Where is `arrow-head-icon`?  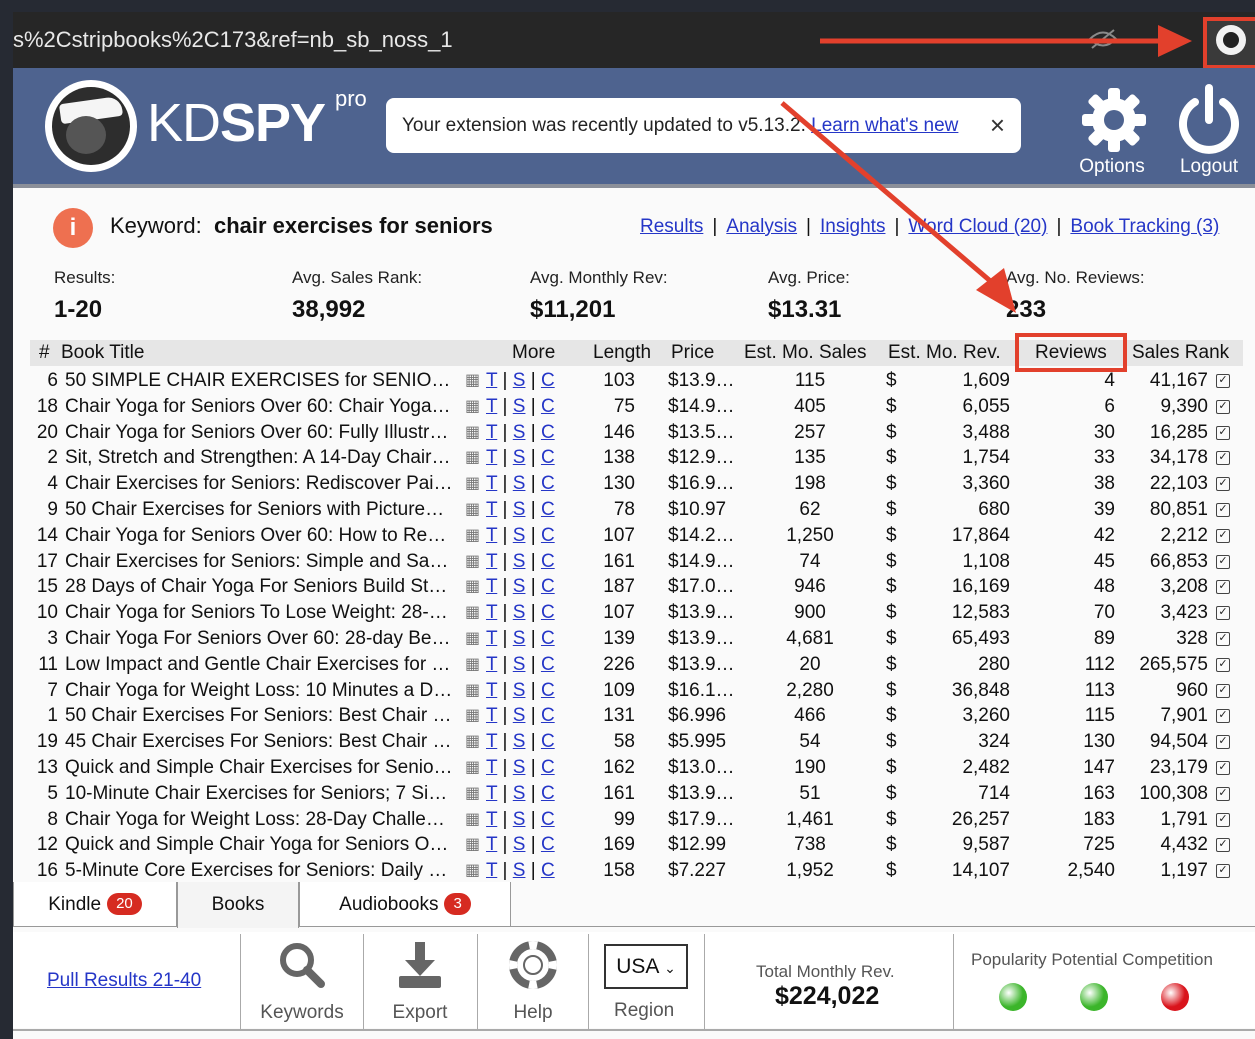
arrow-head-icon is located at coordinates (1175, 41).